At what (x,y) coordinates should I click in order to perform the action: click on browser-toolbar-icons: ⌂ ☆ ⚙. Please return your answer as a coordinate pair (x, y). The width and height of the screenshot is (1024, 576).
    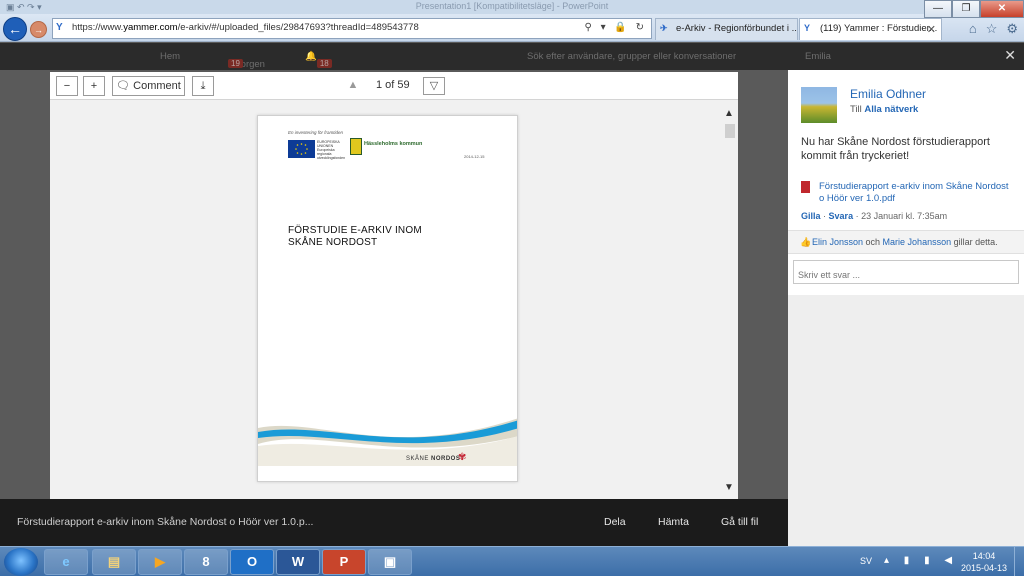
    Looking at the image, I should click on (993, 29).